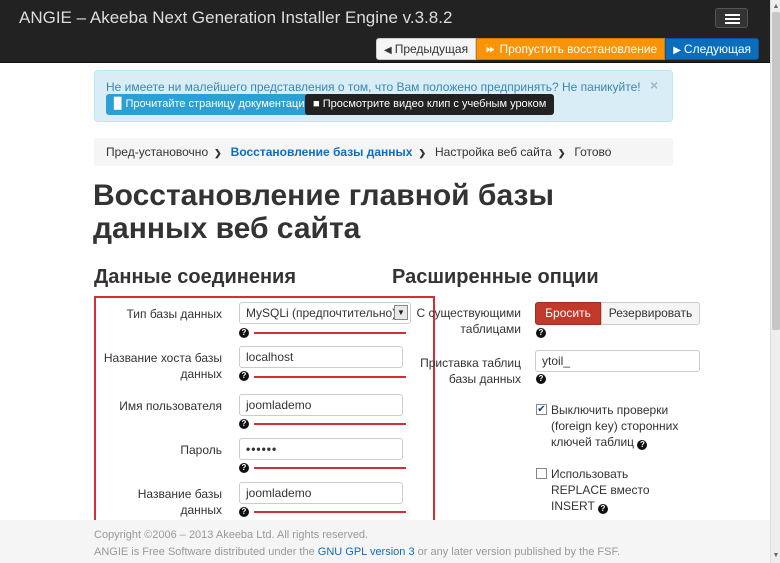 This screenshot has height=563, width=780. Describe the element at coordinates (654, 85) in the screenshot. I see `alert-close-icon: ×` at that location.